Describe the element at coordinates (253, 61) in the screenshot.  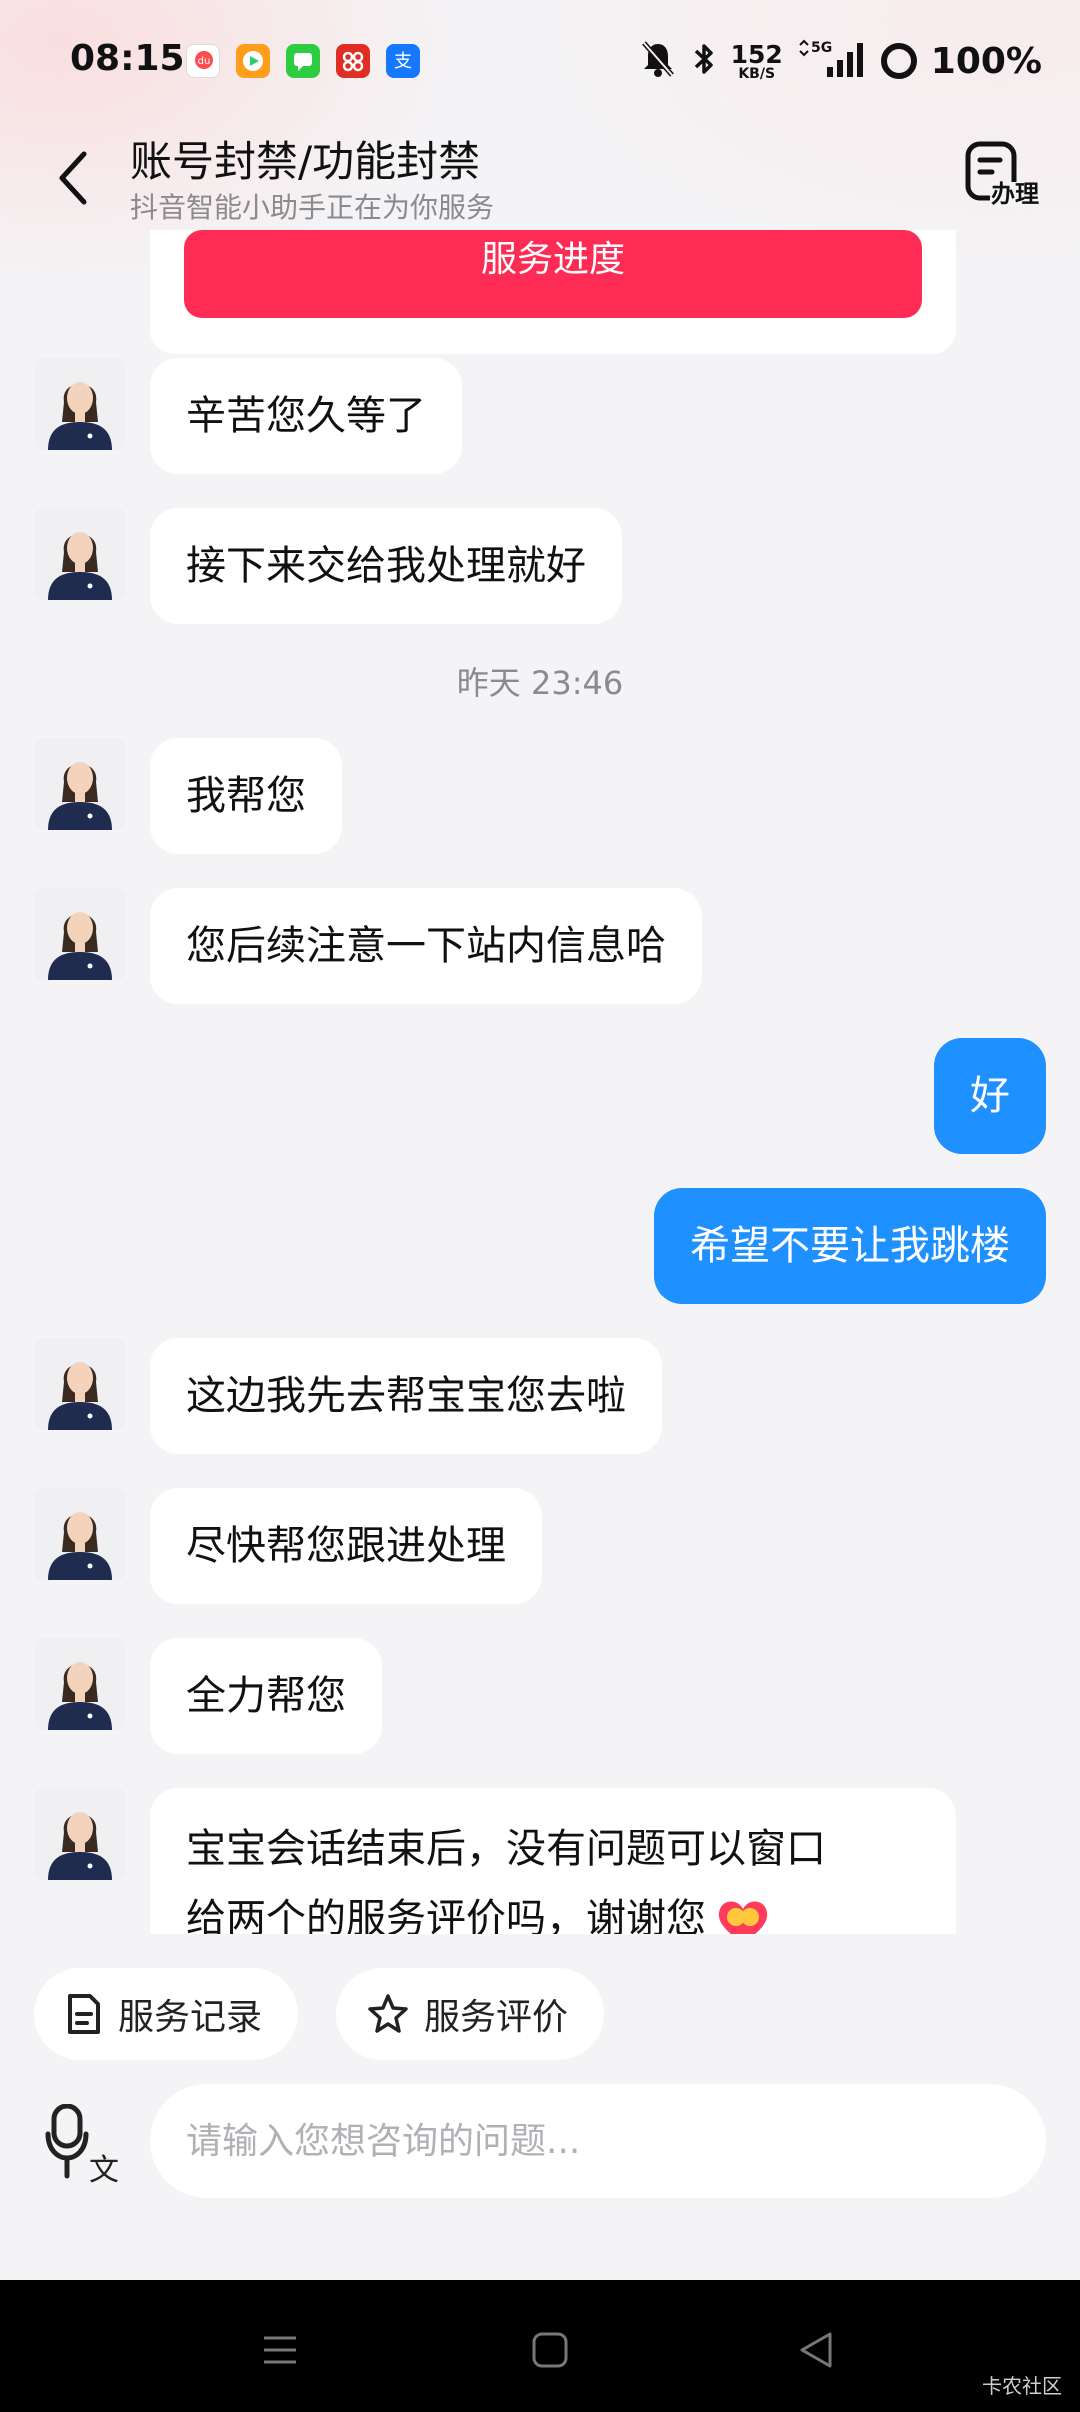
I see `video-app-icon` at that location.